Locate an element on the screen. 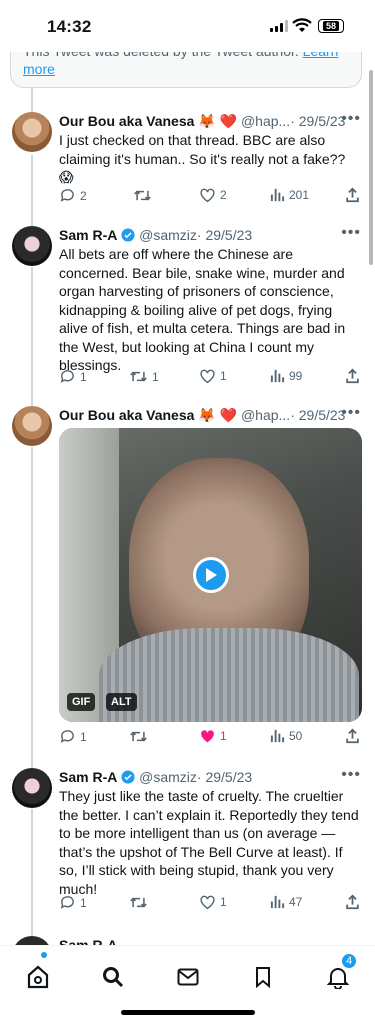  status-bar: 14:32 58 is located at coordinates (187, 26).